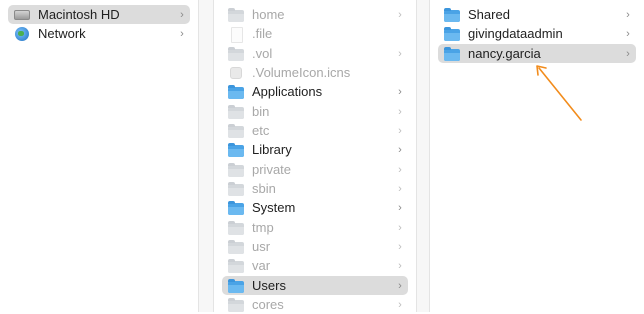 Image resolution: width=644 pixels, height=314 pixels. I want to click on row-applications: Applications ›, so click(315, 91).